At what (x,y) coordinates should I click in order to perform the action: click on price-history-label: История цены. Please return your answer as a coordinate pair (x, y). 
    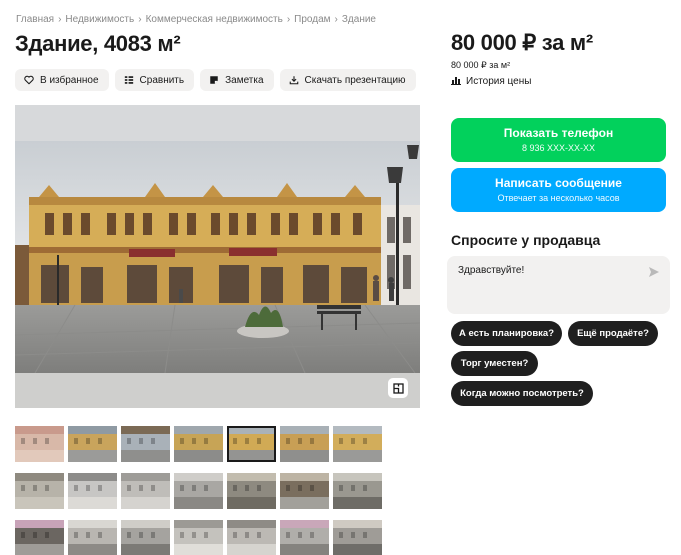
    Looking at the image, I should click on (499, 81).